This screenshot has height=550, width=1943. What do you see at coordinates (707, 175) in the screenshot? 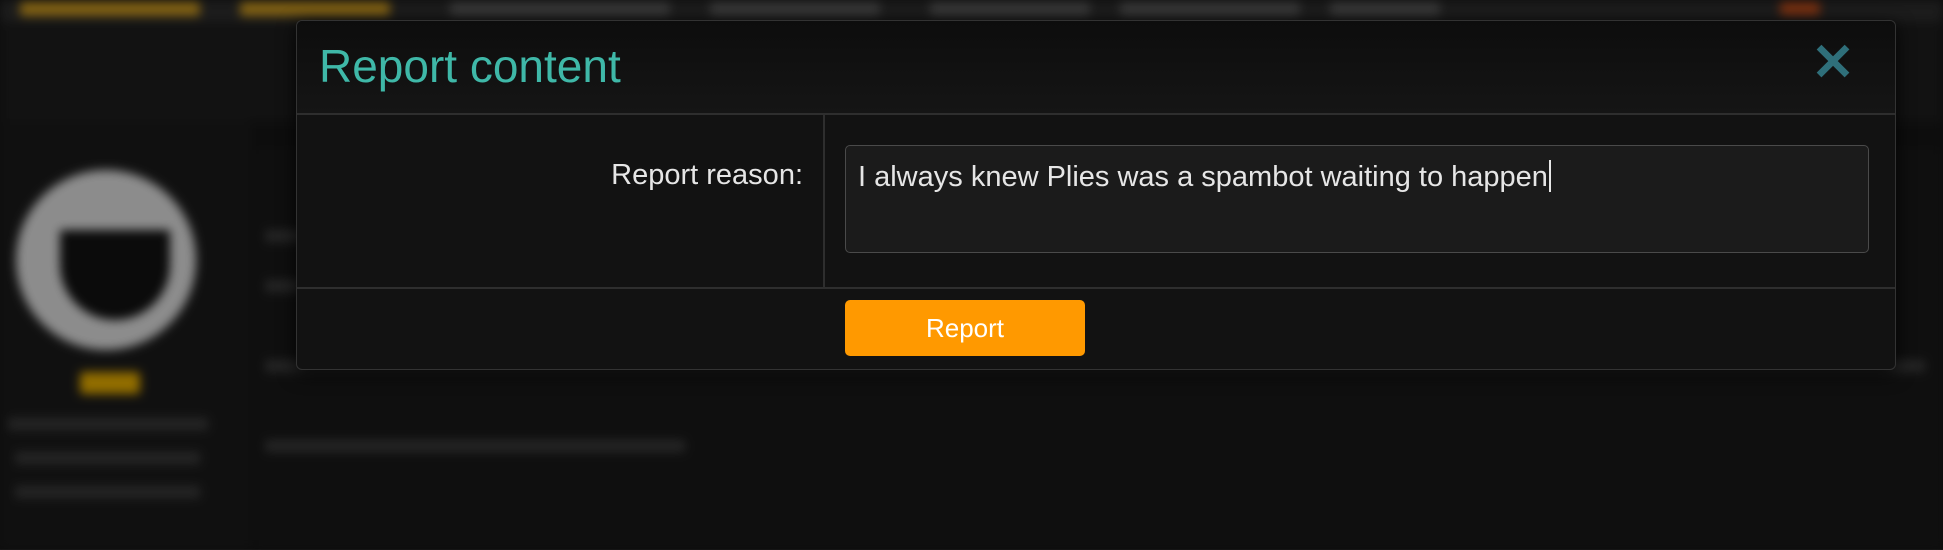
I see `report-reason-label: Report reason:` at bounding box center [707, 175].